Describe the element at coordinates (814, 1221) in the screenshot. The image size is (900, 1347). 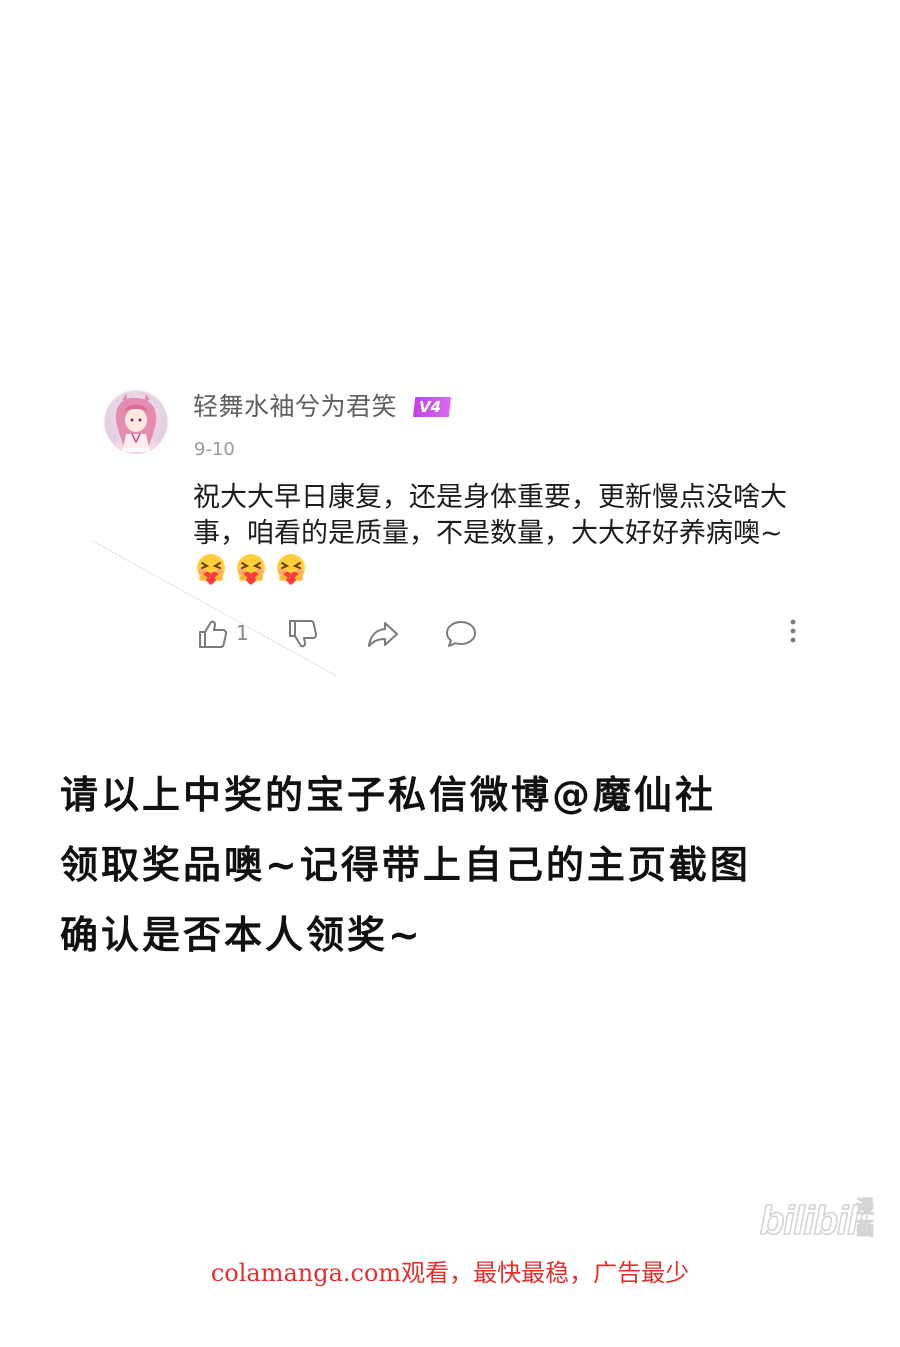
I see `watermark-brand: bilibili` at that location.